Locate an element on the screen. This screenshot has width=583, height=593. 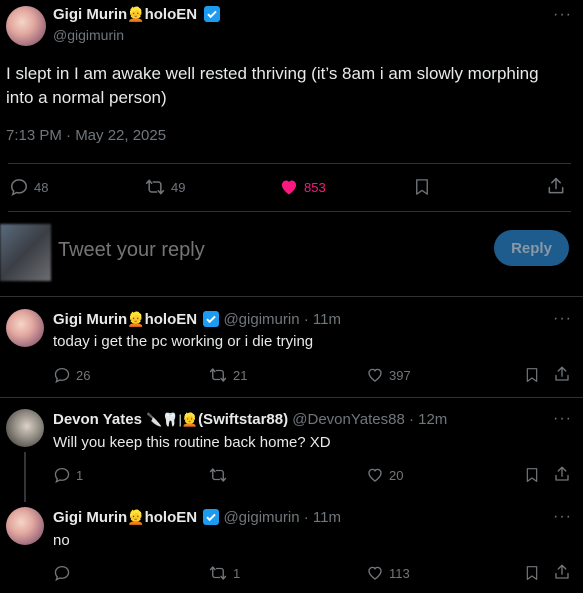
like-count: 20 is located at coordinates (396, 475).